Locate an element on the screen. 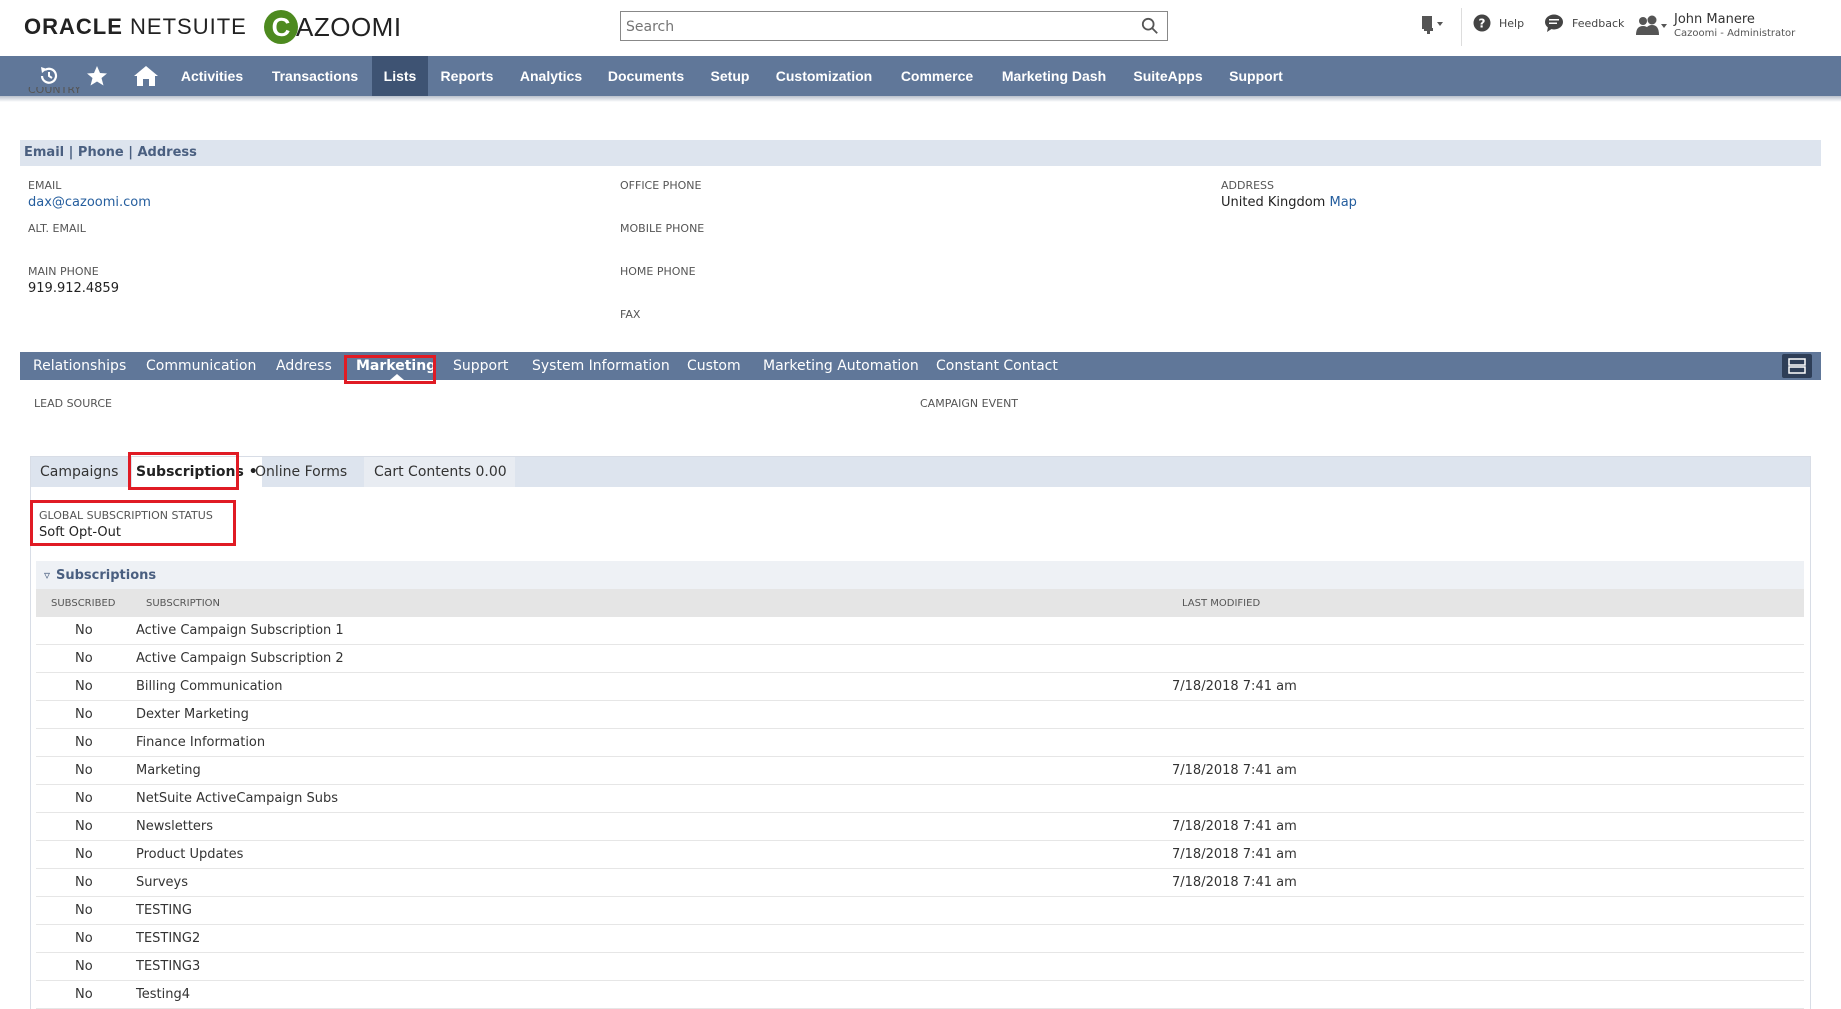 This screenshot has width=1841, height=1009. office-phone-label: OFFICE PHONE is located at coordinates (661, 185).